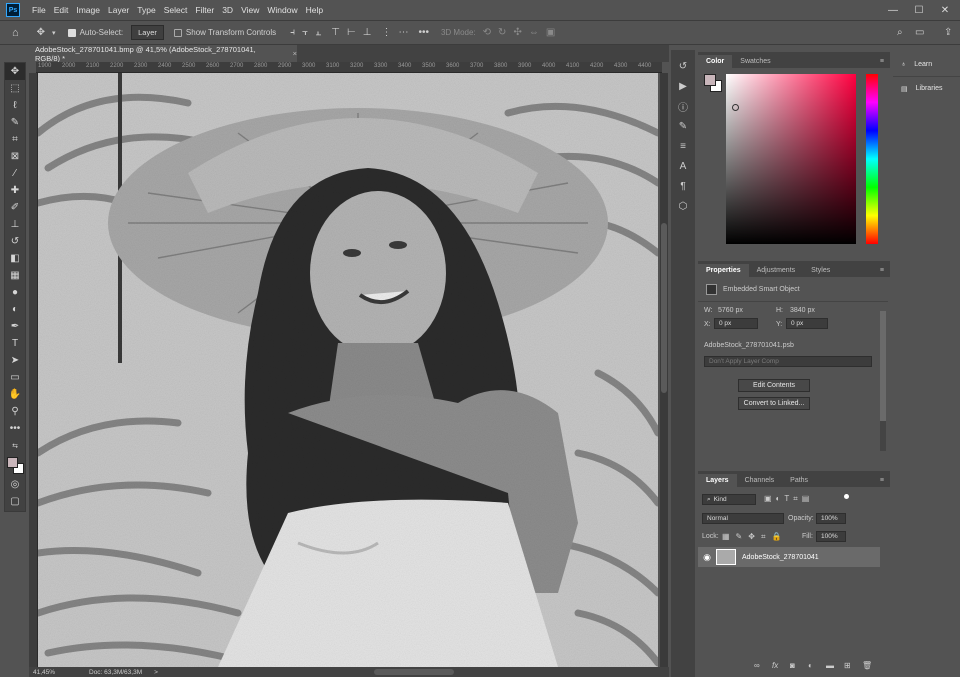 Image resolution: width=960 pixels, height=677 pixels. Describe the element at coordinates (664, 308) in the screenshot. I see `scrollbar-thumb` at that location.